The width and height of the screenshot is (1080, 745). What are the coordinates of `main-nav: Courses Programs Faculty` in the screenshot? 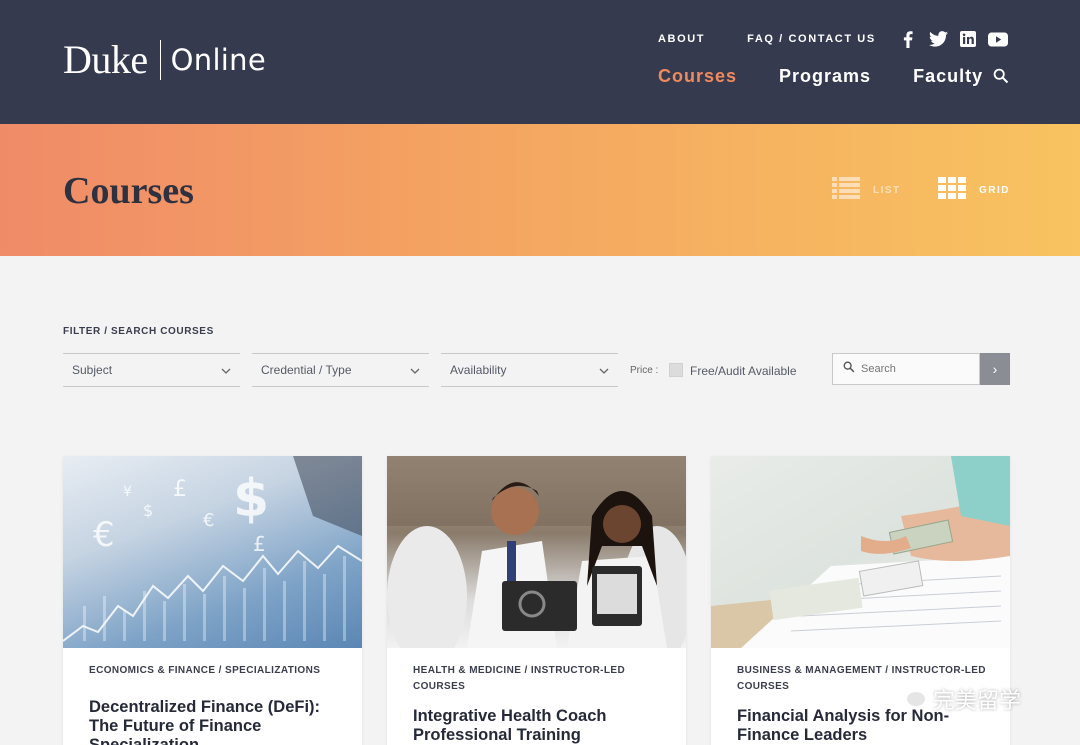 It's located at (833, 76).